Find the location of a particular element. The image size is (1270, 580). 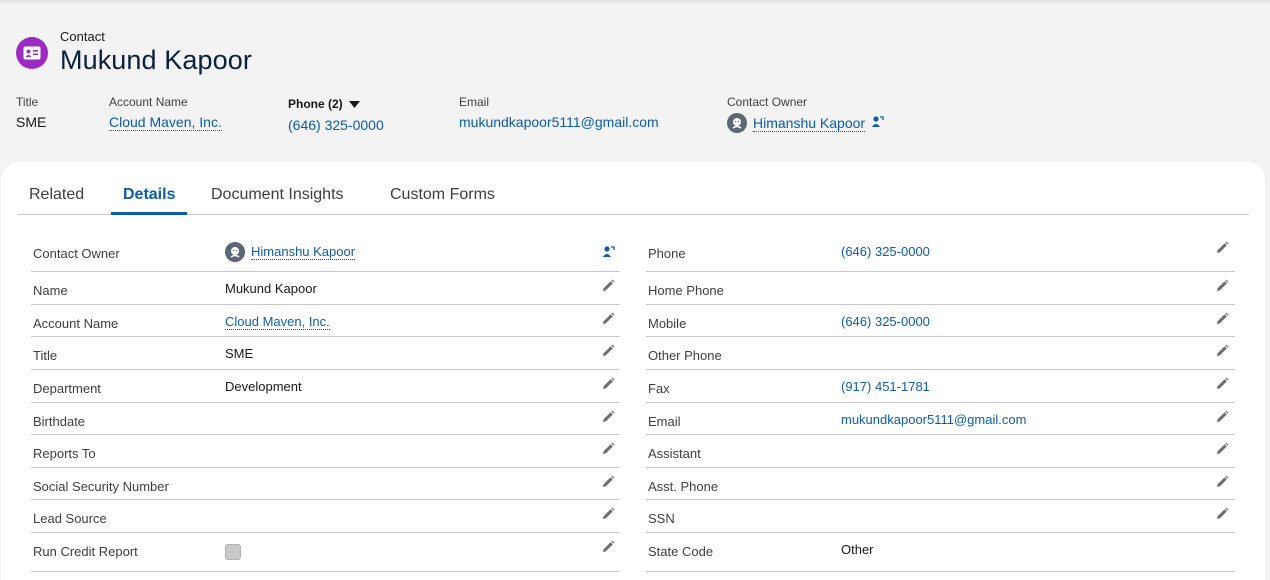

detail-field-phone: Phone (646) 325-0000 is located at coordinates (940, 251).